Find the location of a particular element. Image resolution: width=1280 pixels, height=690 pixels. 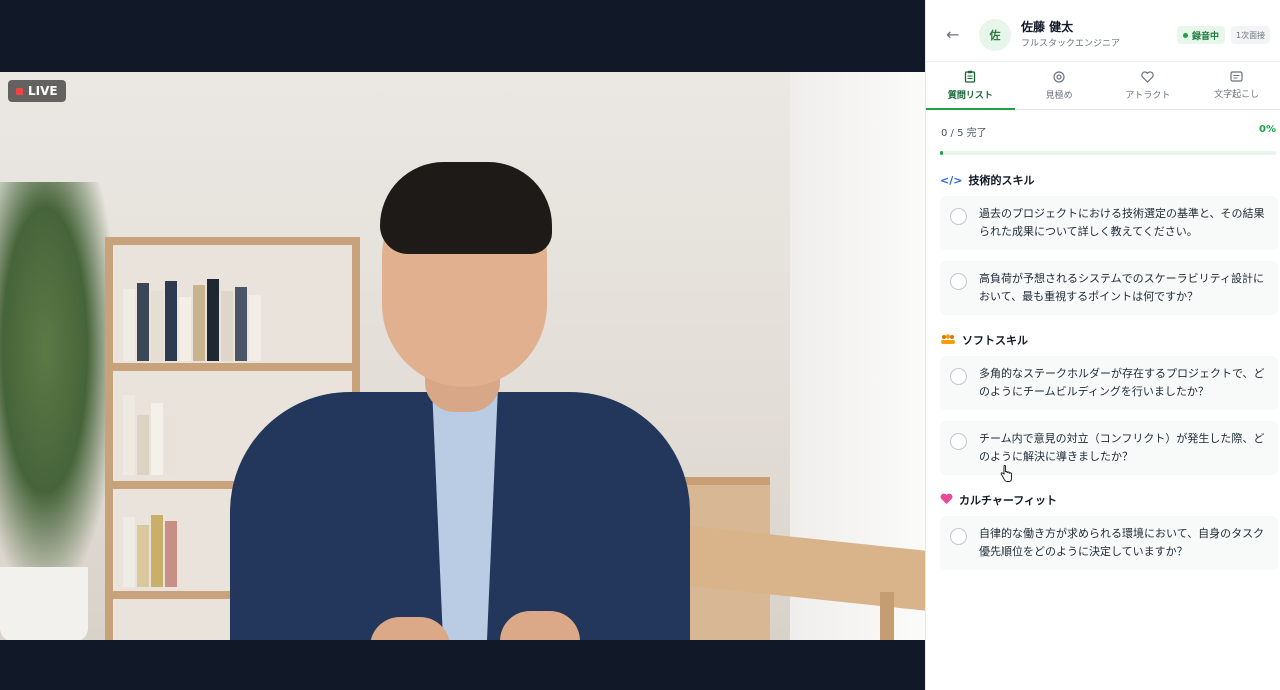

candidate-role: フルスタックエンジニア is located at coordinates (1071, 44).